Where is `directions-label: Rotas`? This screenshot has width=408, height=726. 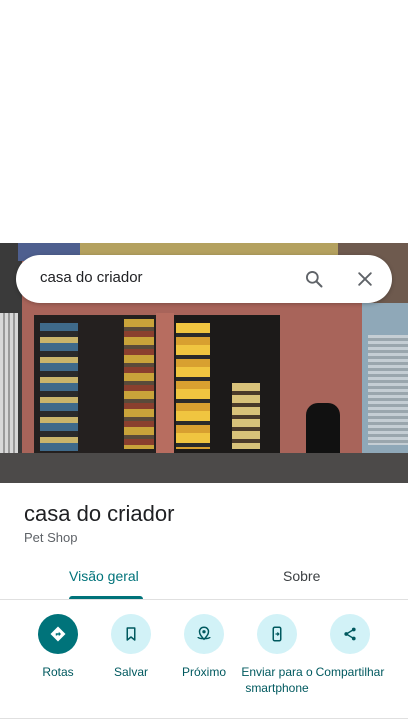 directions-label: Rotas is located at coordinates (58, 672).